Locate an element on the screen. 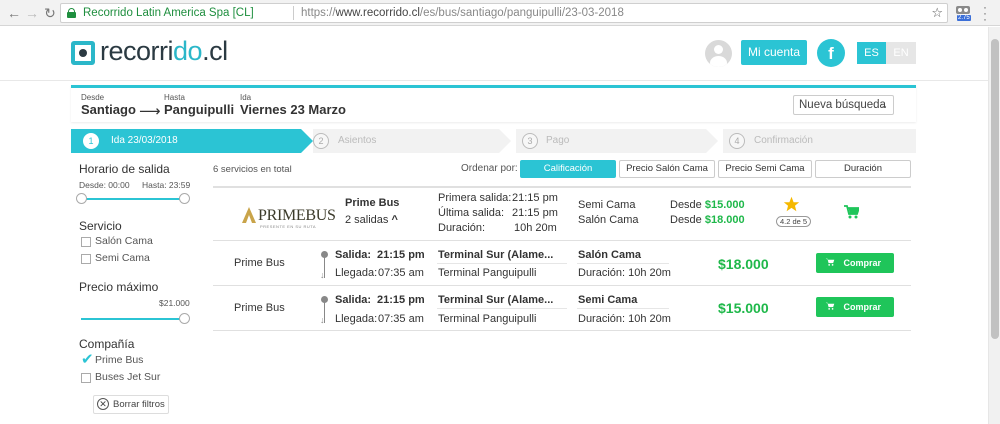  step-outbound: 1 Ida 23/03/2018 is located at coordinates (186, 141).